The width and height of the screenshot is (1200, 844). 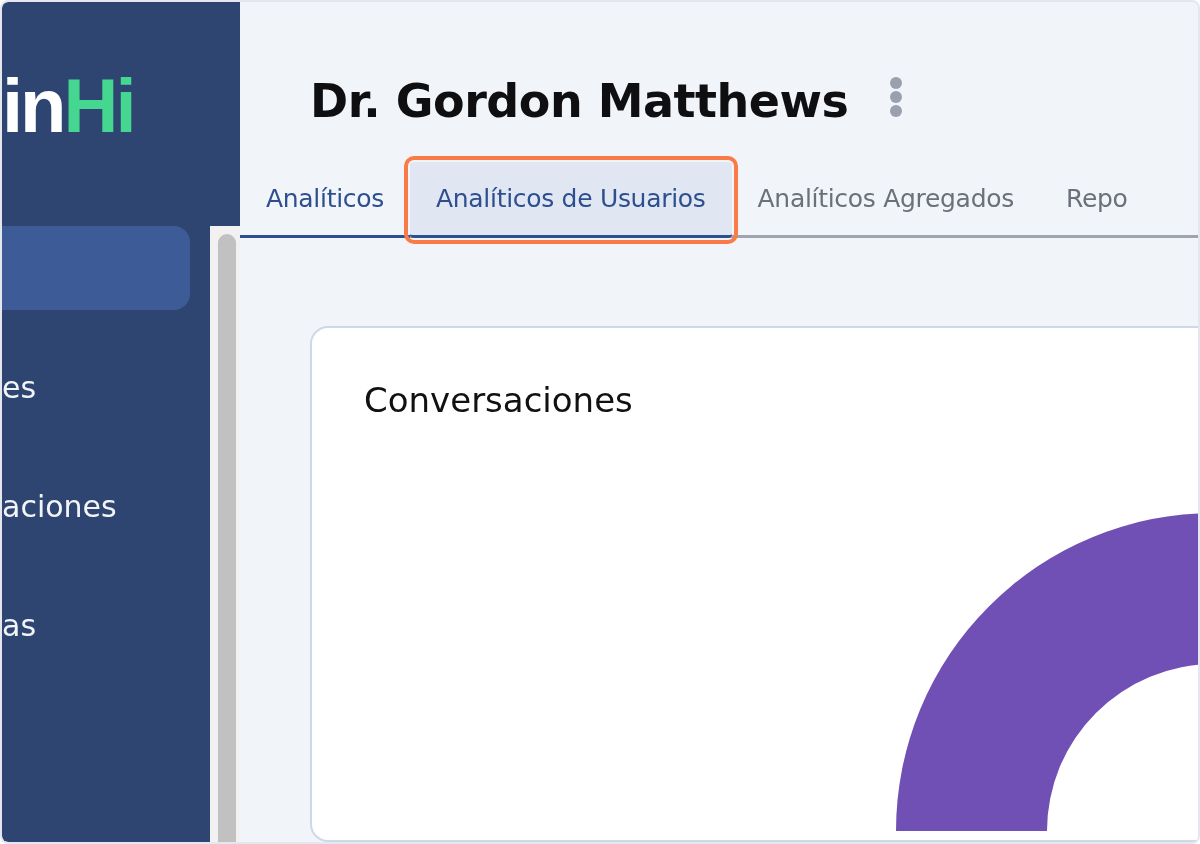 I want to click on sidebar-item: aciones, so click(x=96, y=506).